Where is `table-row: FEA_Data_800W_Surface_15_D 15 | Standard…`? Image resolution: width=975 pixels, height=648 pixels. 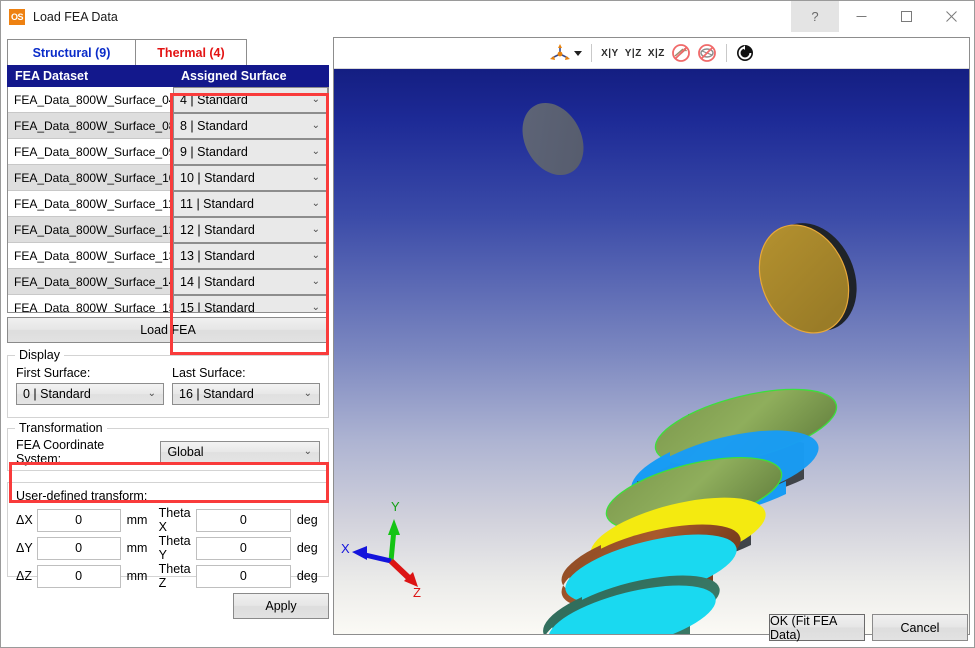 table-row: FEA_Data_800W_Surface_15_D 15 | Standard… is located at coordinates (168, 303).